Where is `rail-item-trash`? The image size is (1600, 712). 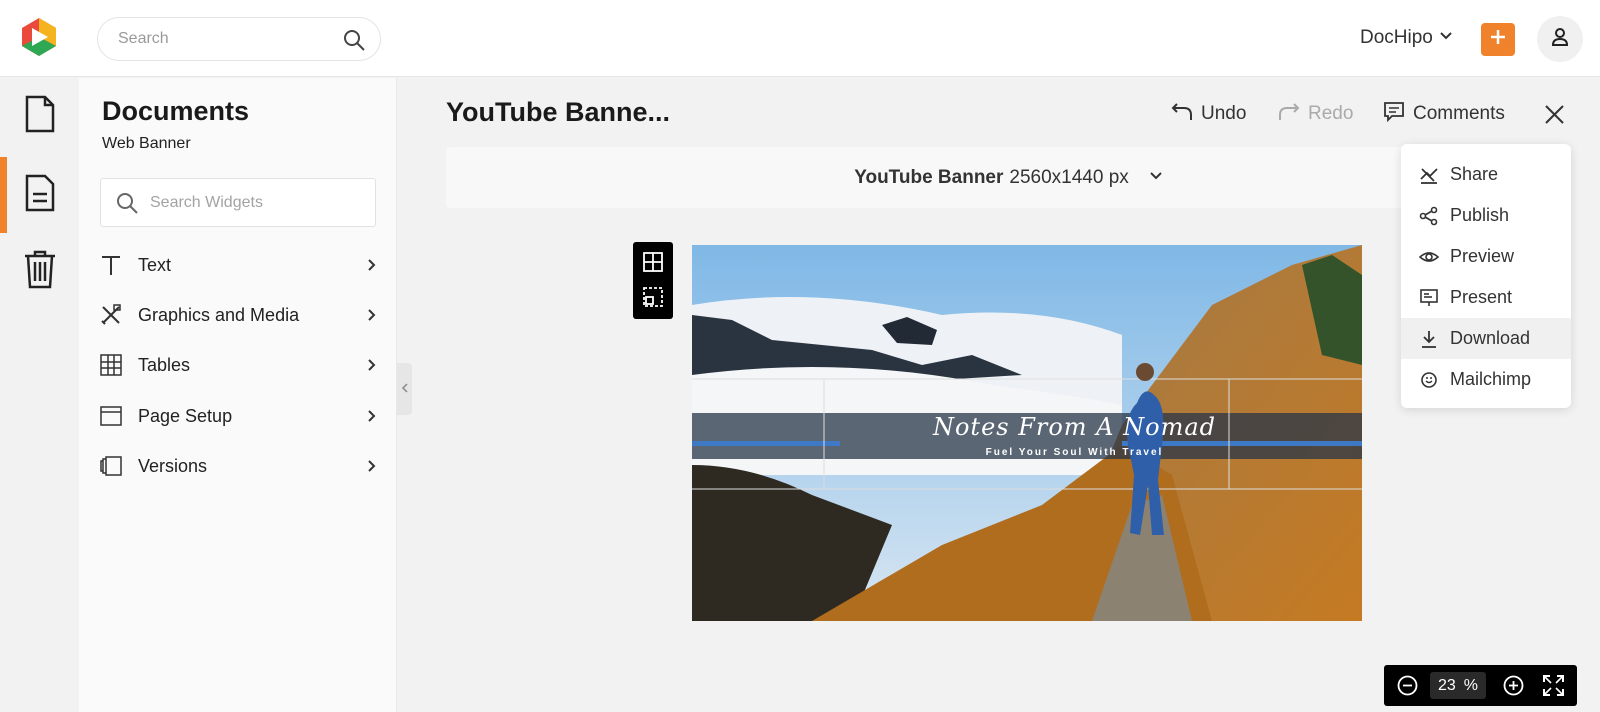
rail-item-trash is located at coordinates (39, 271).